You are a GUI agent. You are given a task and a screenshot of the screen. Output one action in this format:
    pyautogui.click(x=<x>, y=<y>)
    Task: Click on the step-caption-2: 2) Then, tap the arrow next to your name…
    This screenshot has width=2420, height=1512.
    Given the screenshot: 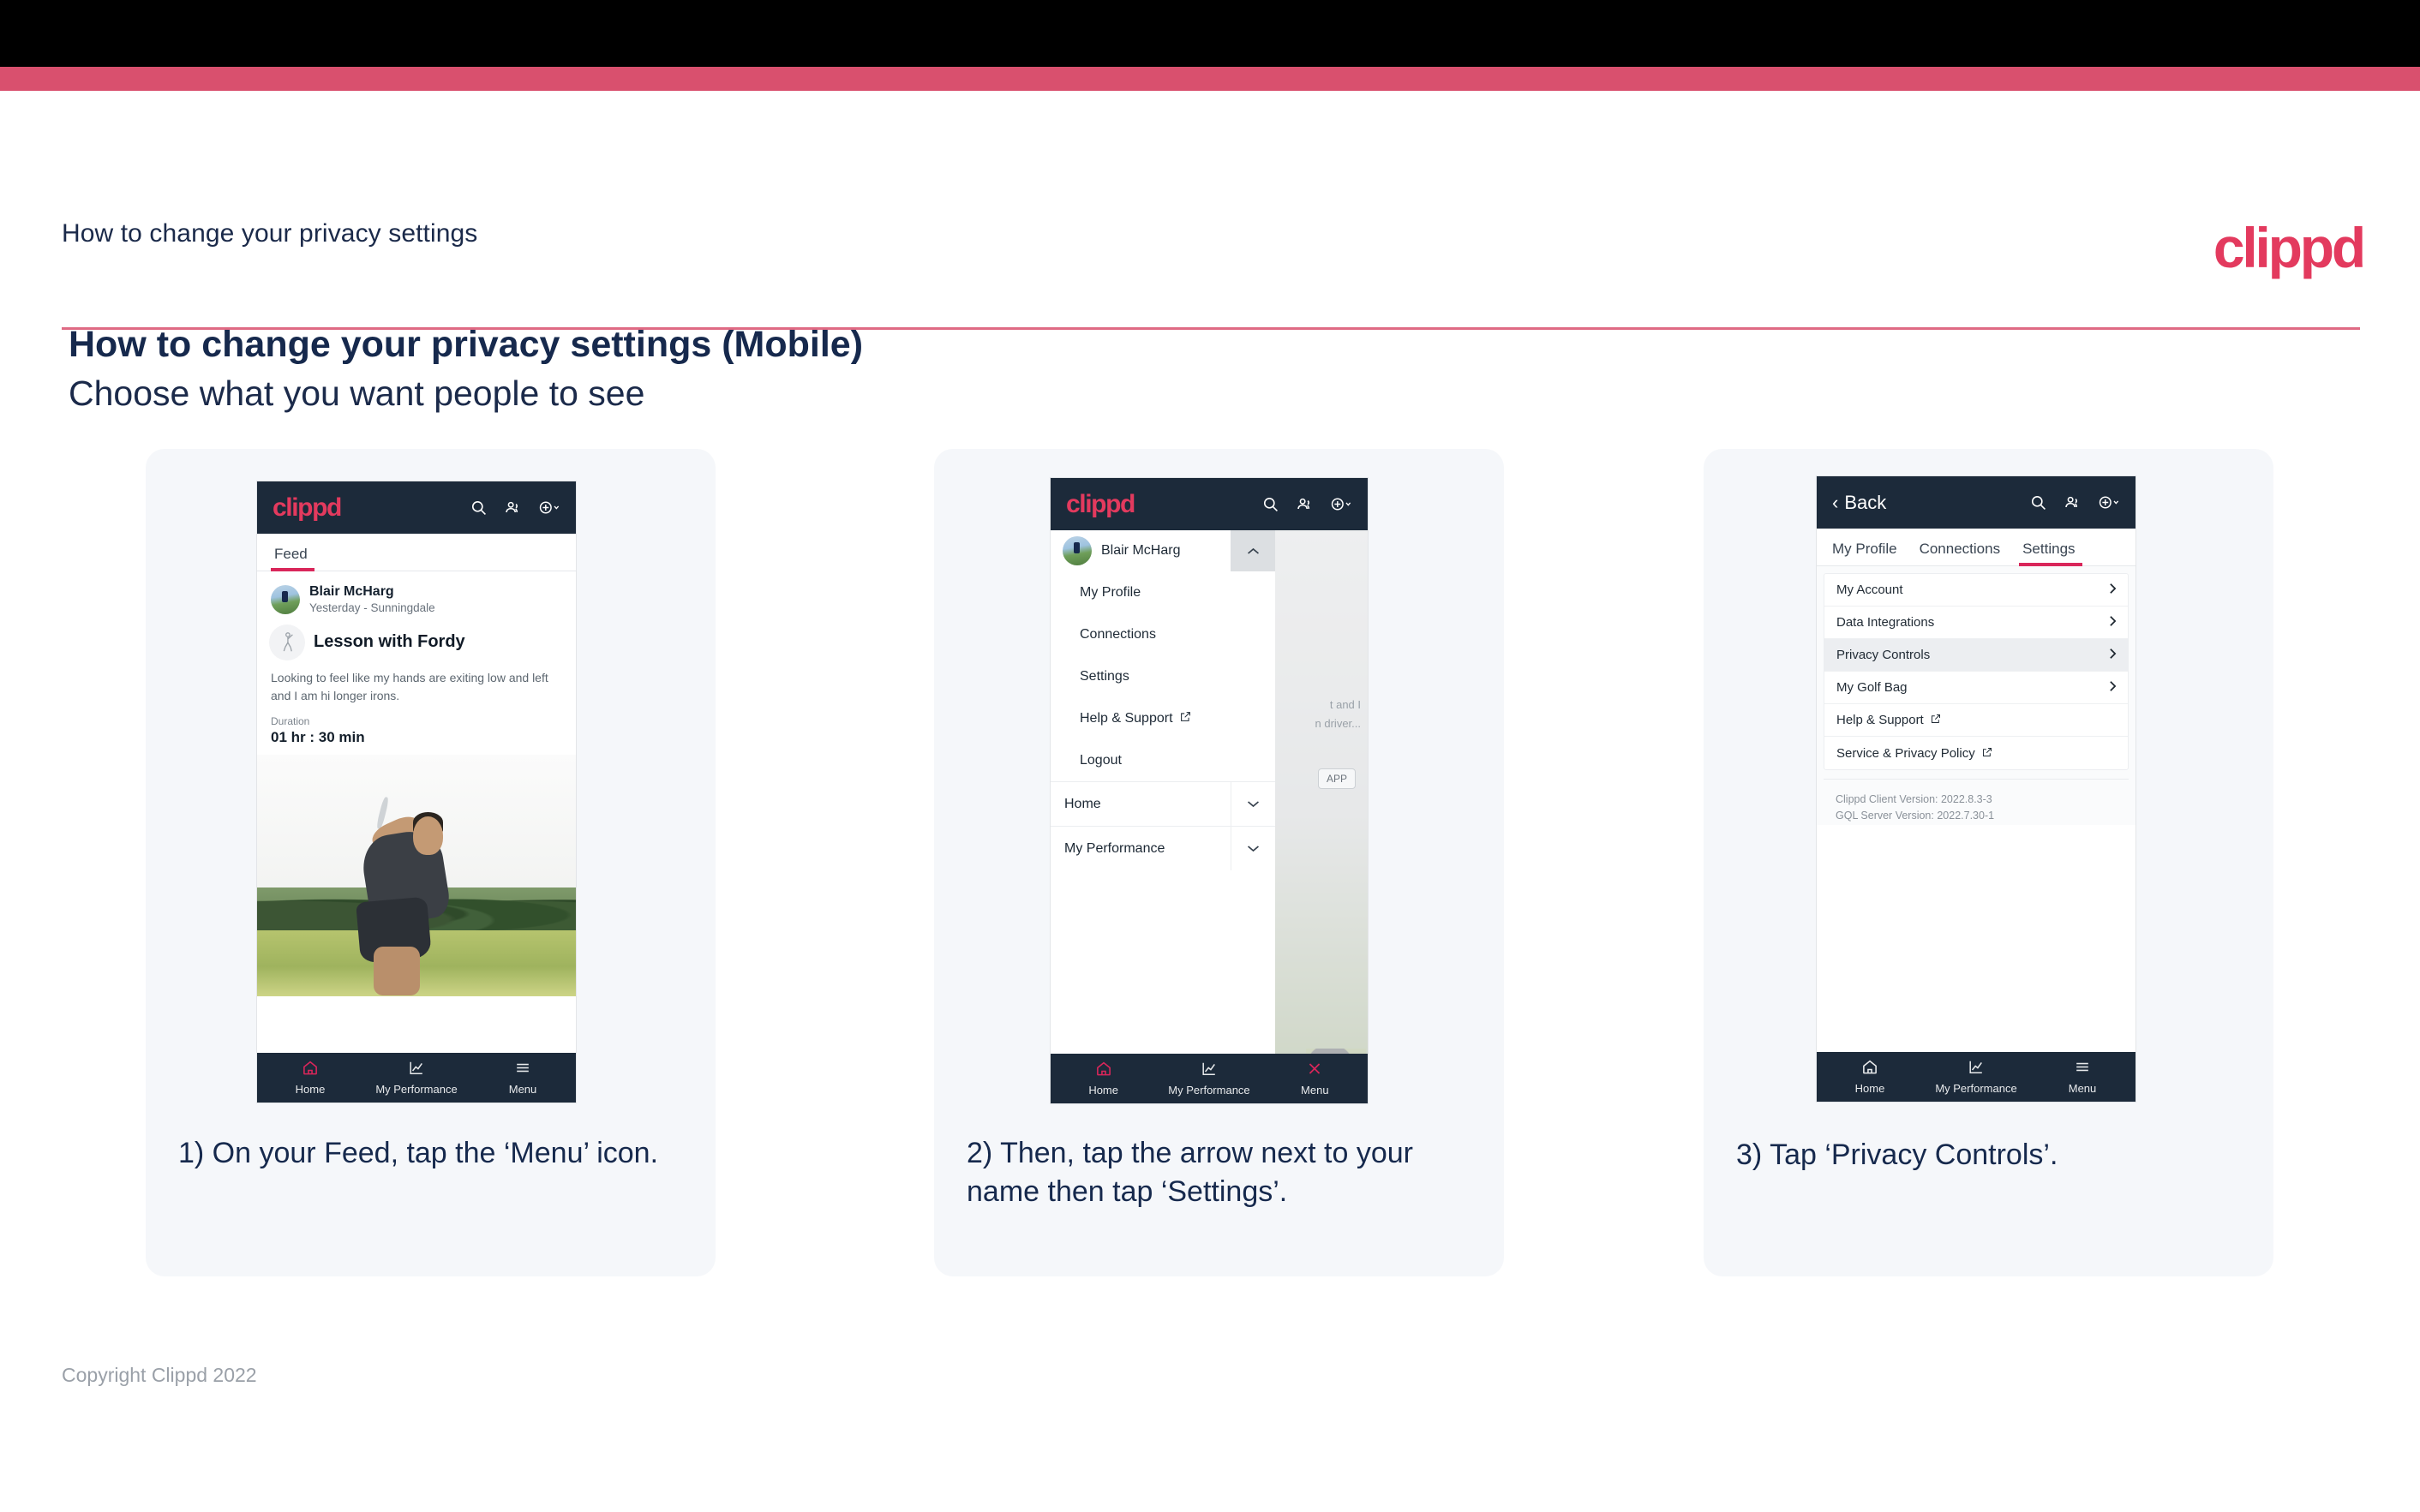 What is the action you would take?
    pyautogui.click(x=1190, y=1173)
    